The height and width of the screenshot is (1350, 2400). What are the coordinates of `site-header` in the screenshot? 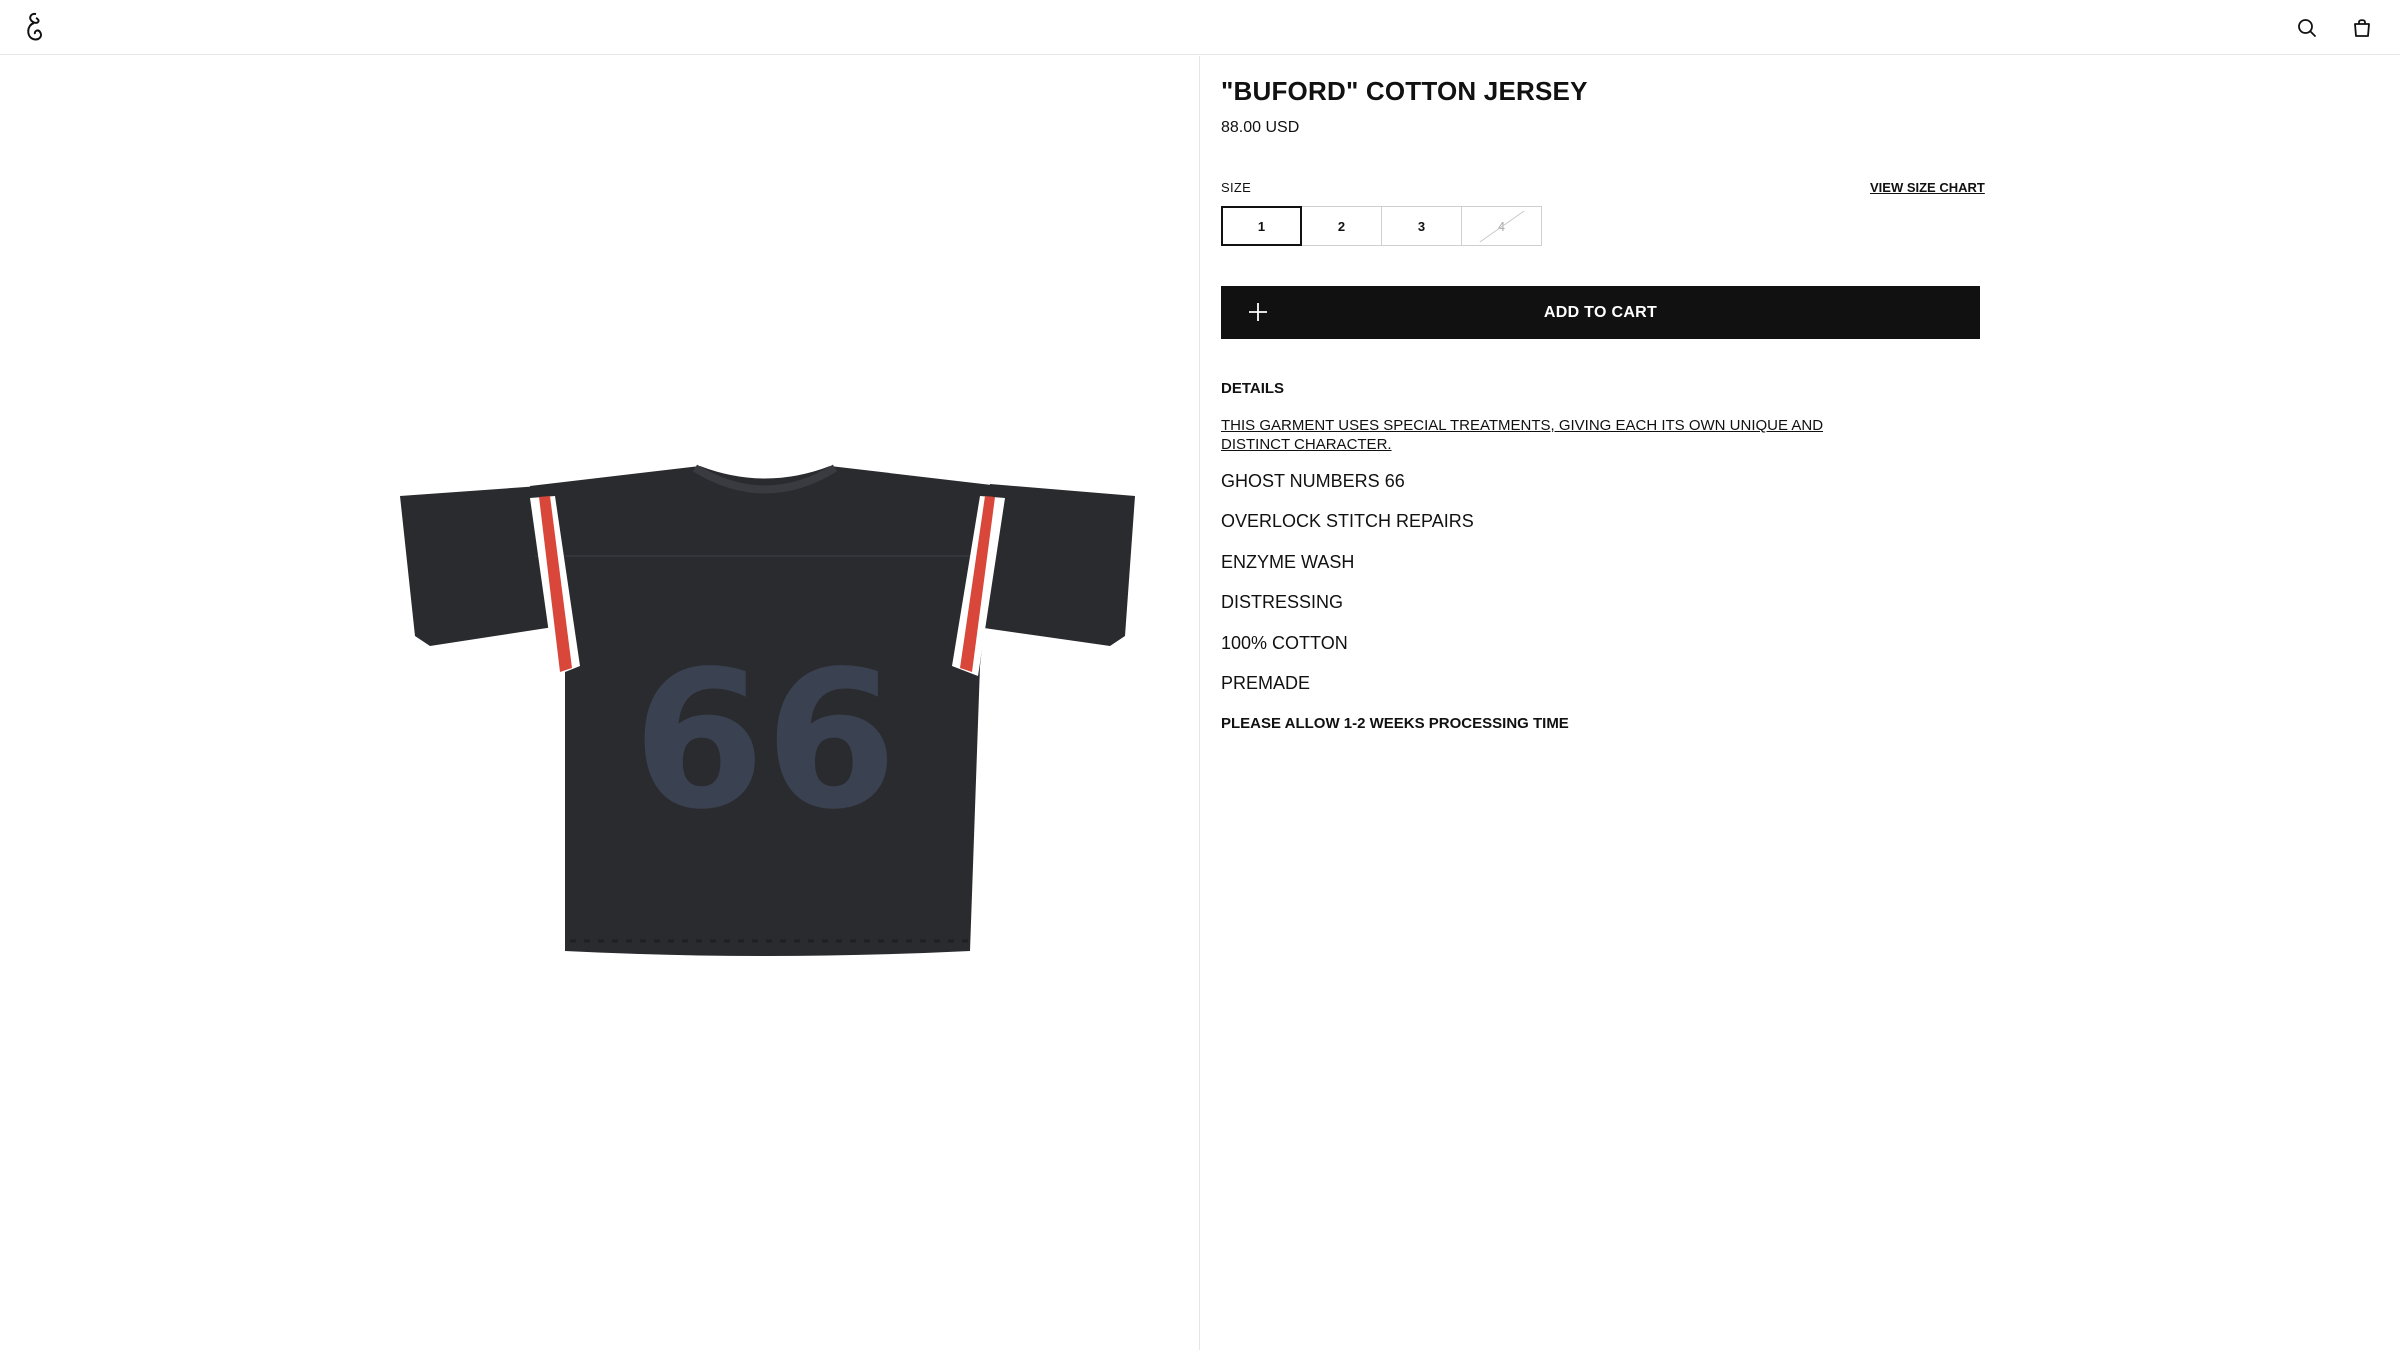 It's located at (1200, 27).